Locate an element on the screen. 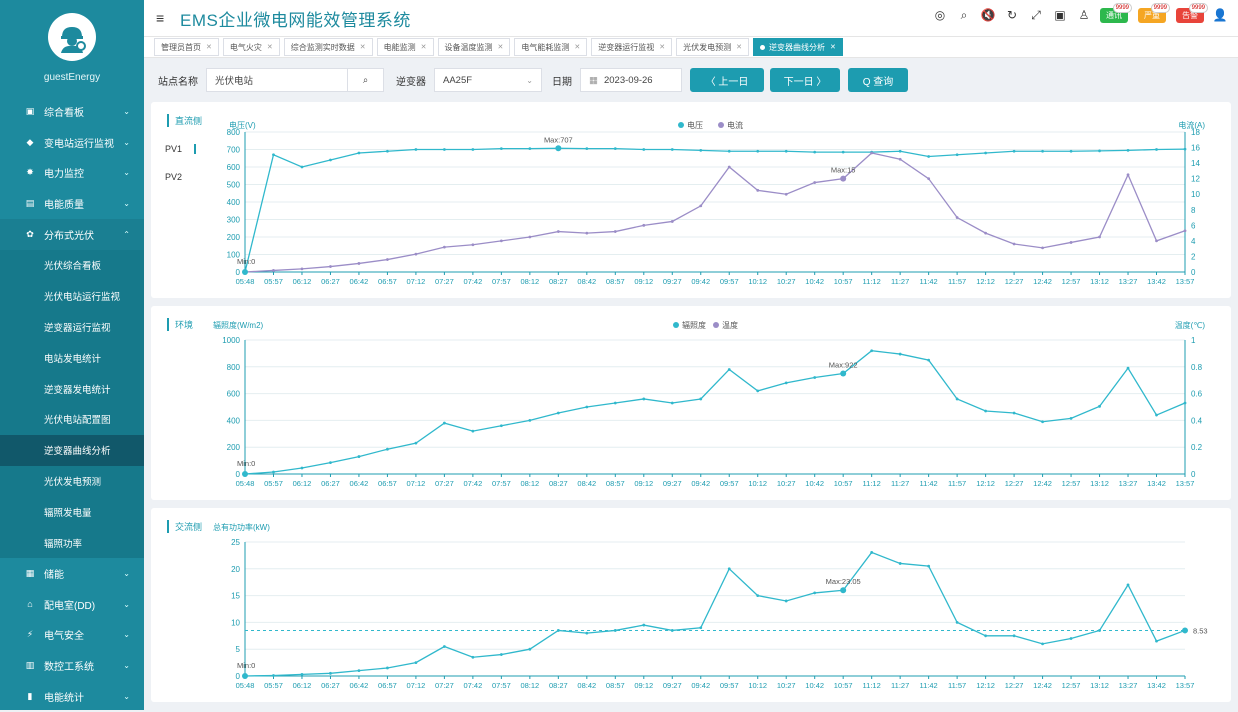 The width and height of the screenshot is (1238, 712). query-button: Q 查询 is located at coordinates (878, 80).